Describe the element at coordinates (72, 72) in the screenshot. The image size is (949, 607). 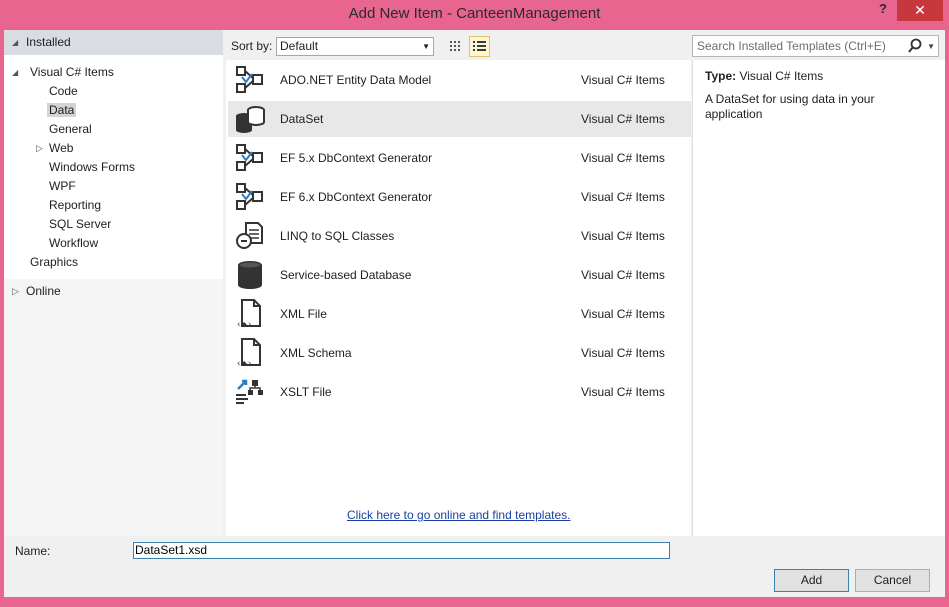
I see `tree-node-label: Visual C# Items` at that location.